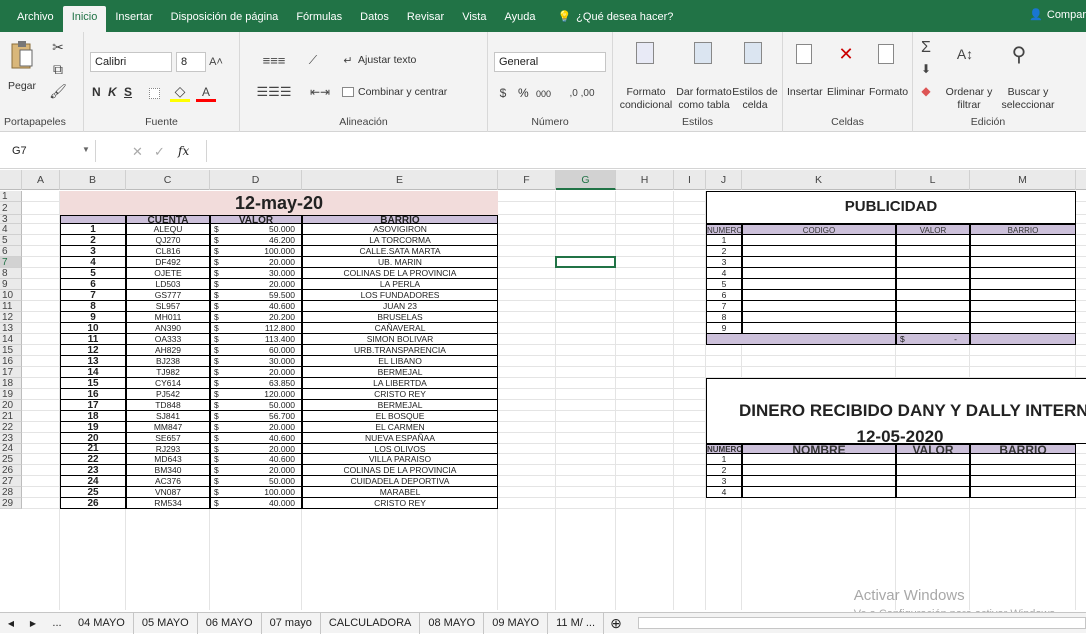 The height and width of the screenshot is (634, 1086). Describe the element at coordinates (256, 350) in the screenshot. I see `main-row-valor: $60.000` at that location.